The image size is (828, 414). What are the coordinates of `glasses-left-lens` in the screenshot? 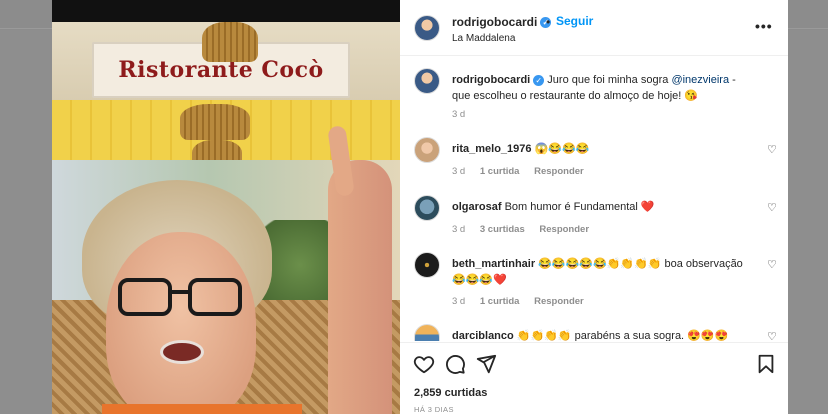 It's located at (145, 297).